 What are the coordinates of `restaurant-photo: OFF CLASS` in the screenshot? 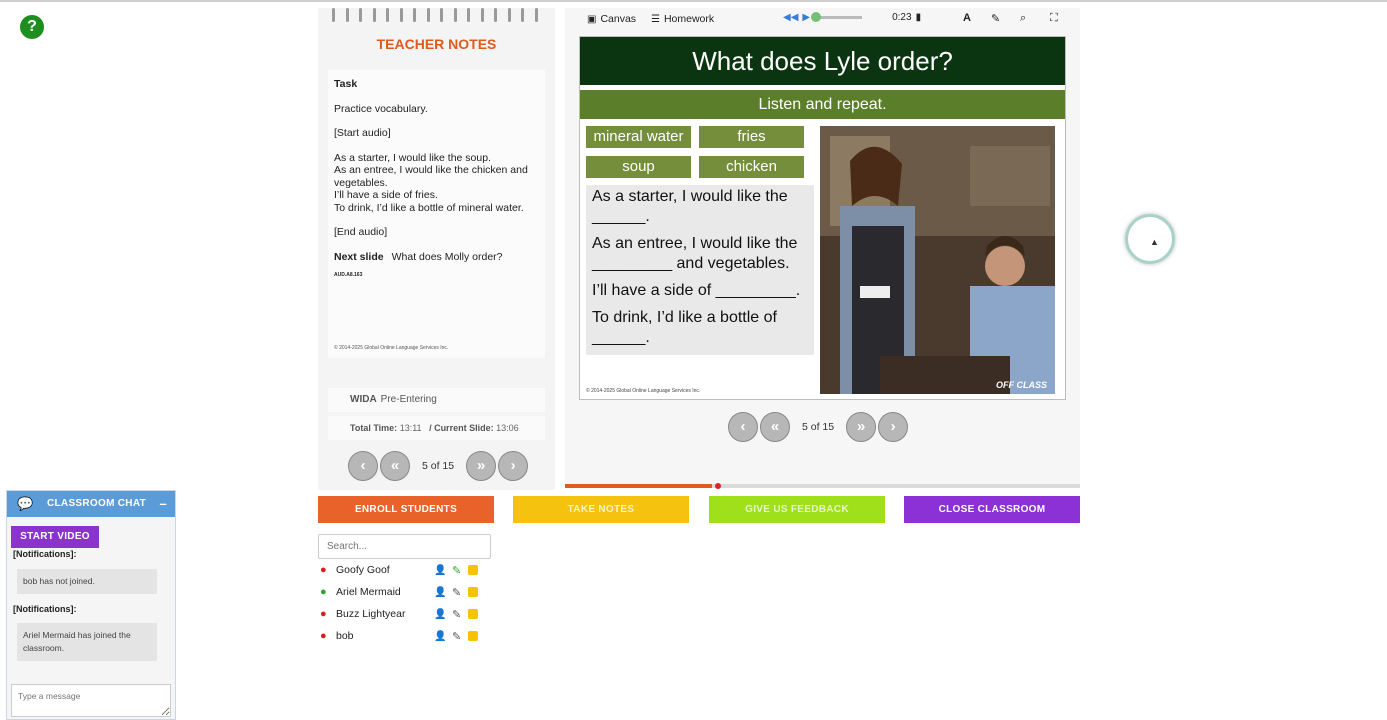 It's located at (937, 260).